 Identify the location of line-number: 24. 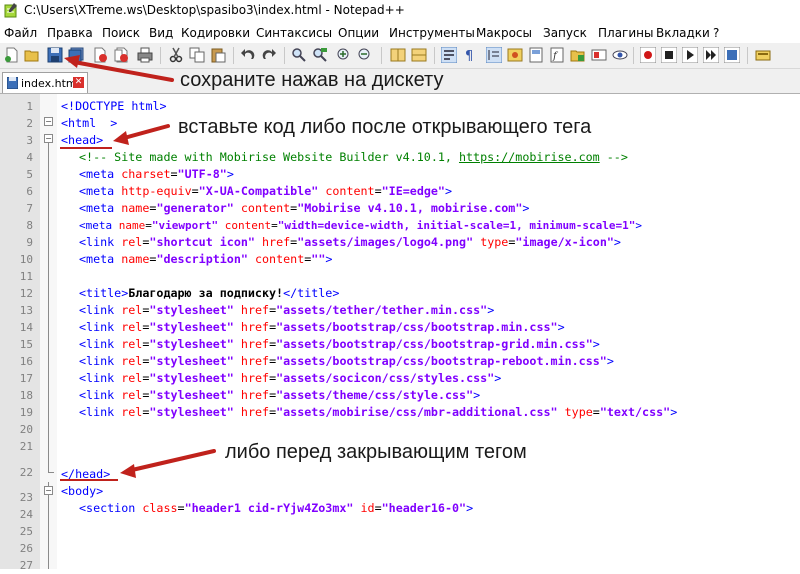
(26, 514).